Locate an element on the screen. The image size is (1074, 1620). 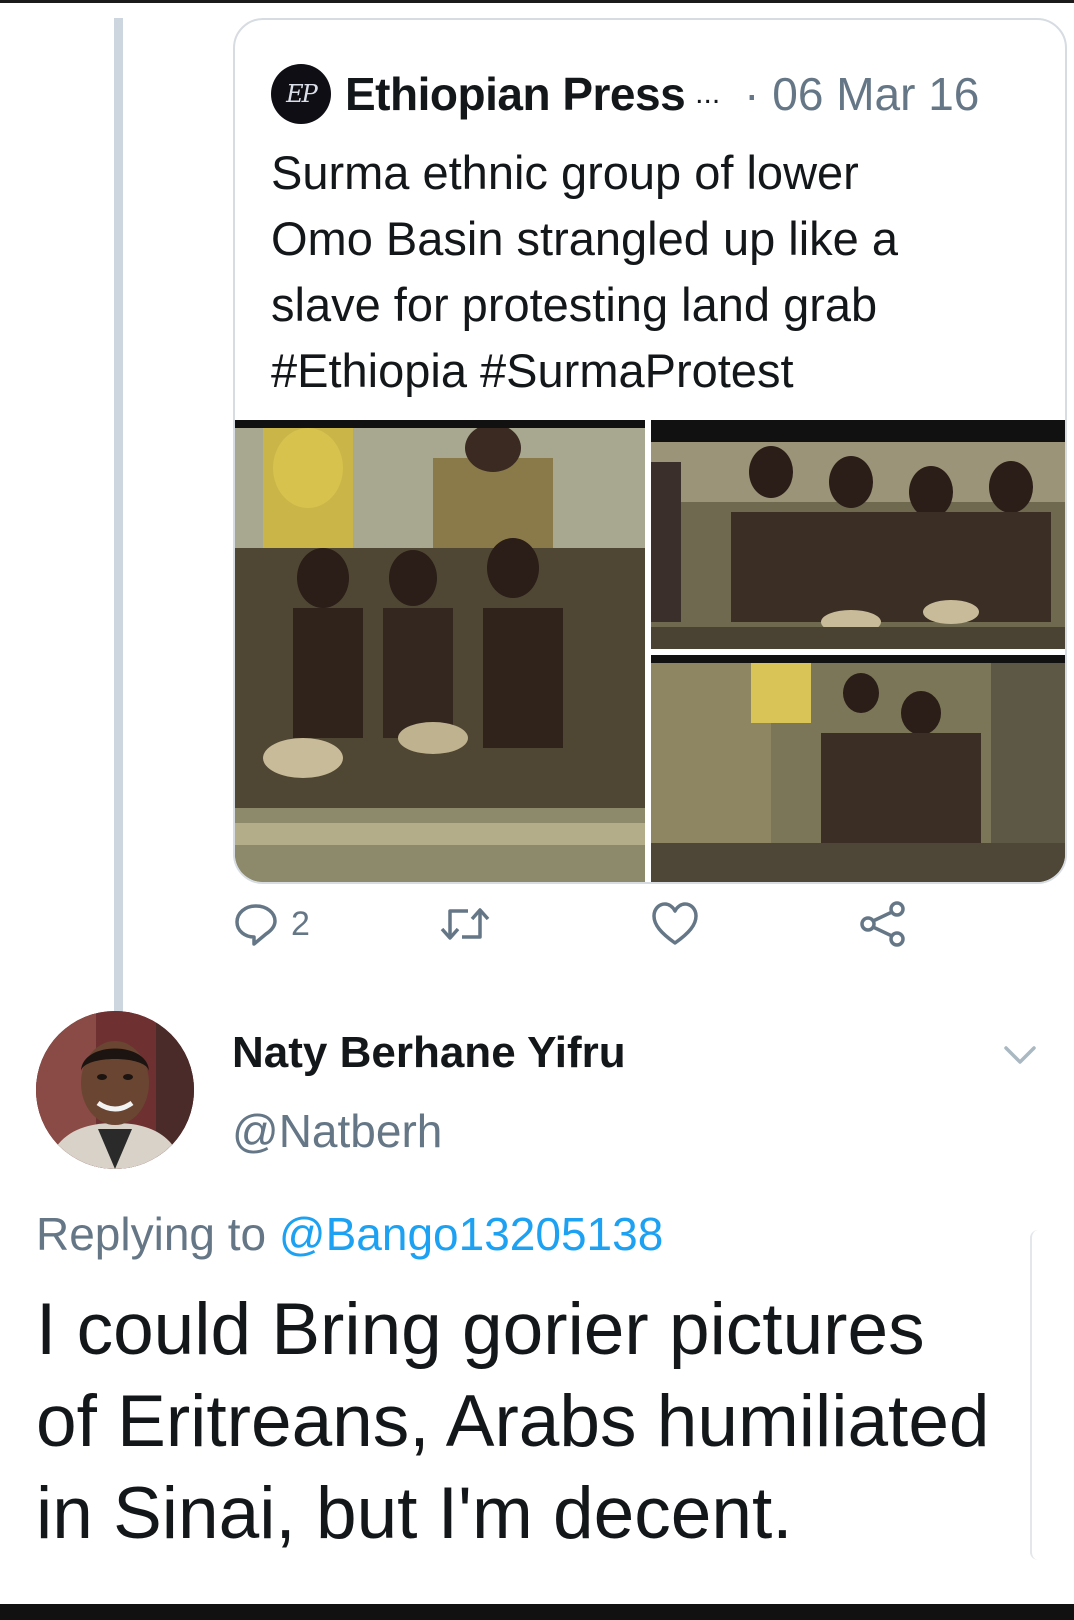
like-button is located at coordinates (675, 924).